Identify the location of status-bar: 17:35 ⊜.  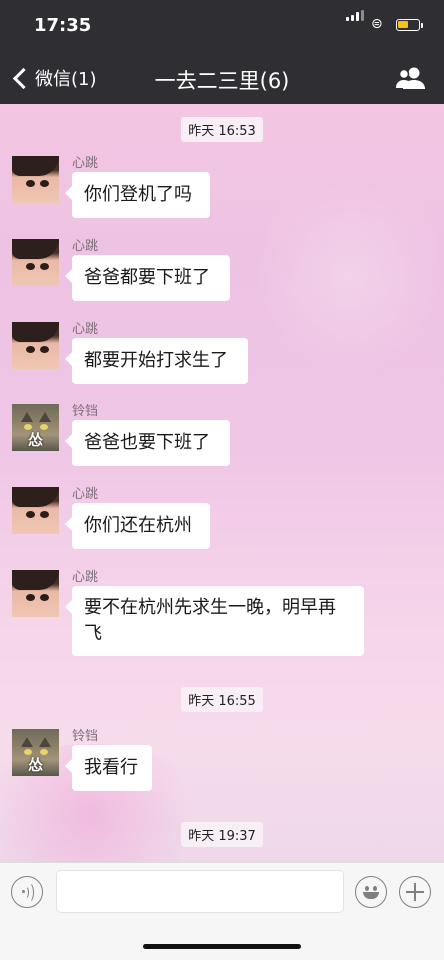
(222, 26).